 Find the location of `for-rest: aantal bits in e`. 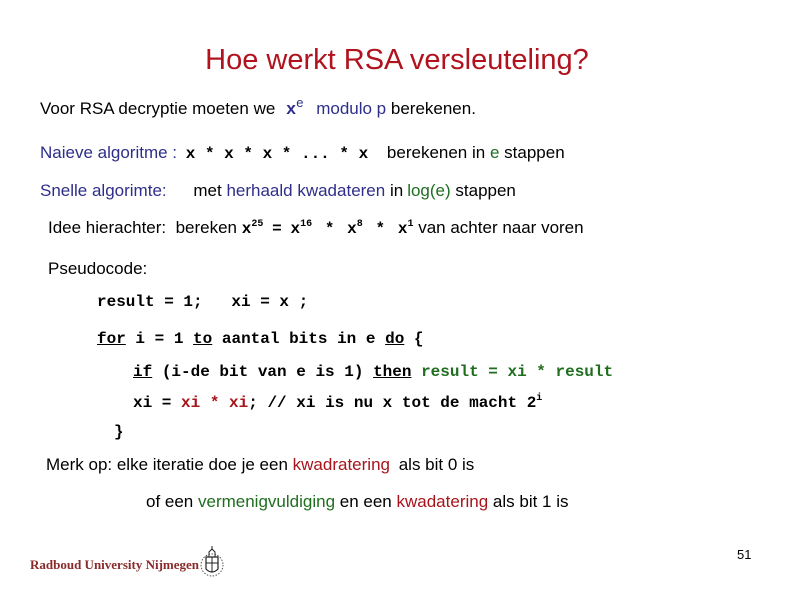

for-rest: aantal bits in e is located at coordinates (298, 339).